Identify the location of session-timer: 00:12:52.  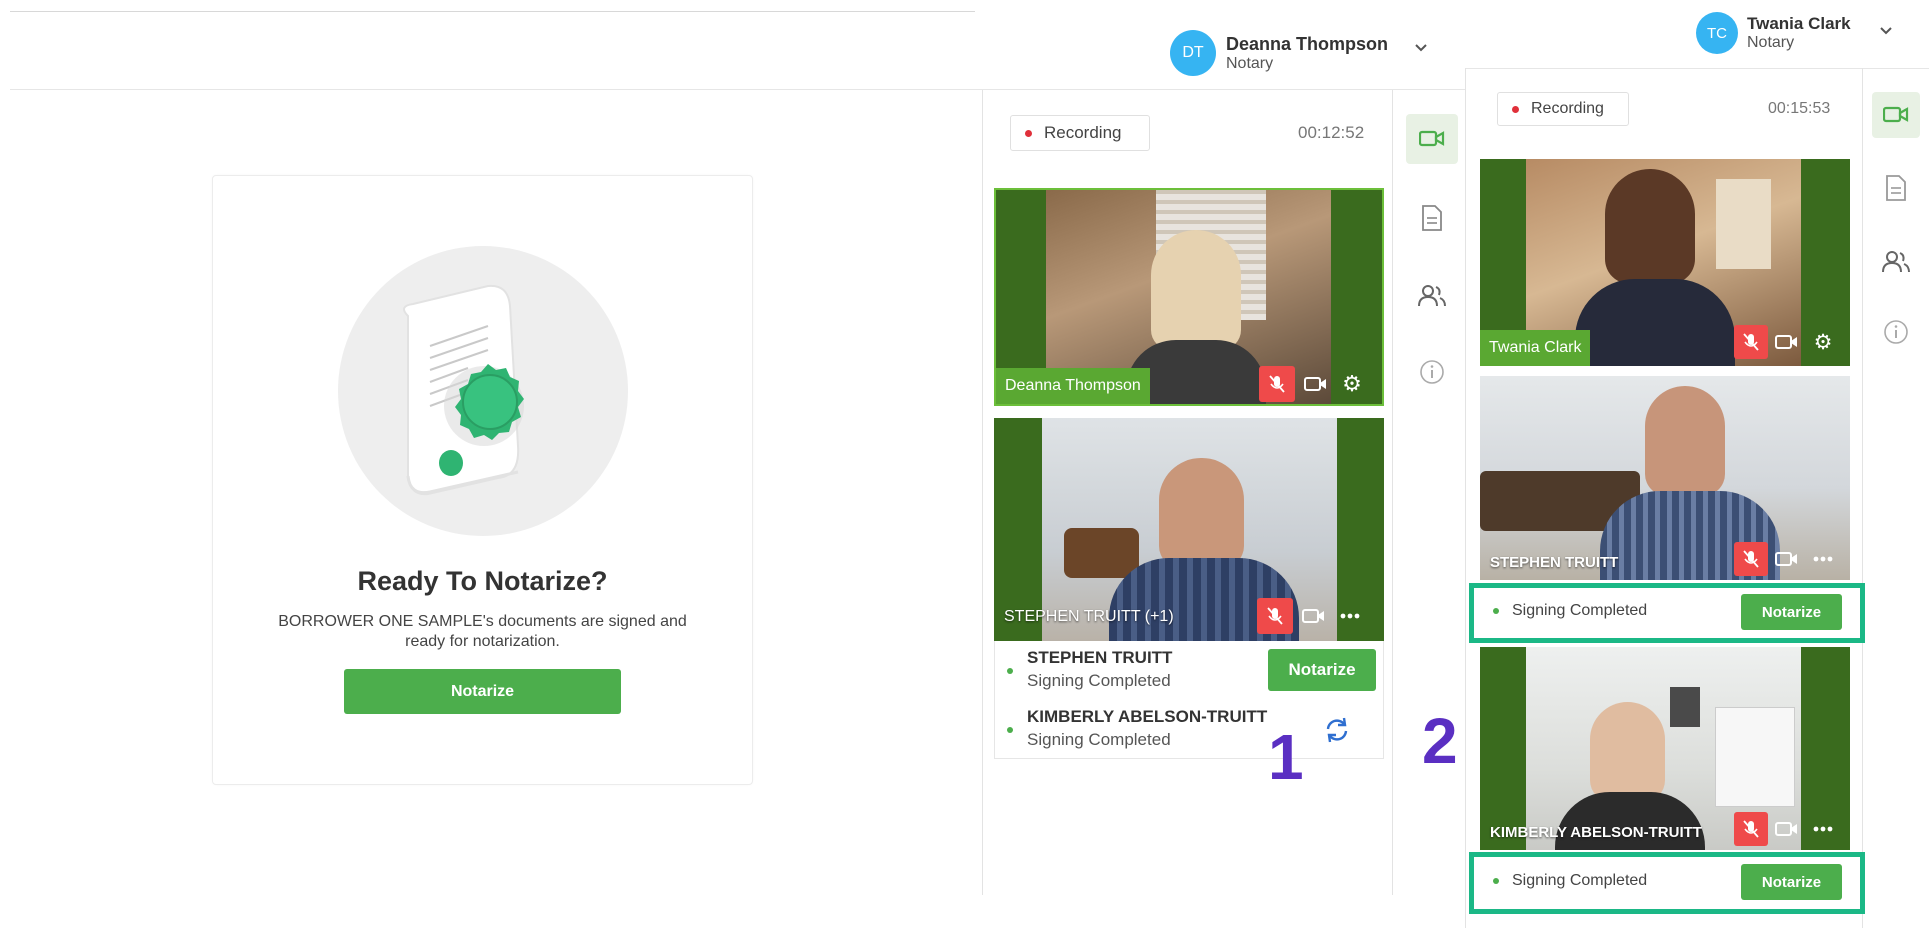
(1331, 132).